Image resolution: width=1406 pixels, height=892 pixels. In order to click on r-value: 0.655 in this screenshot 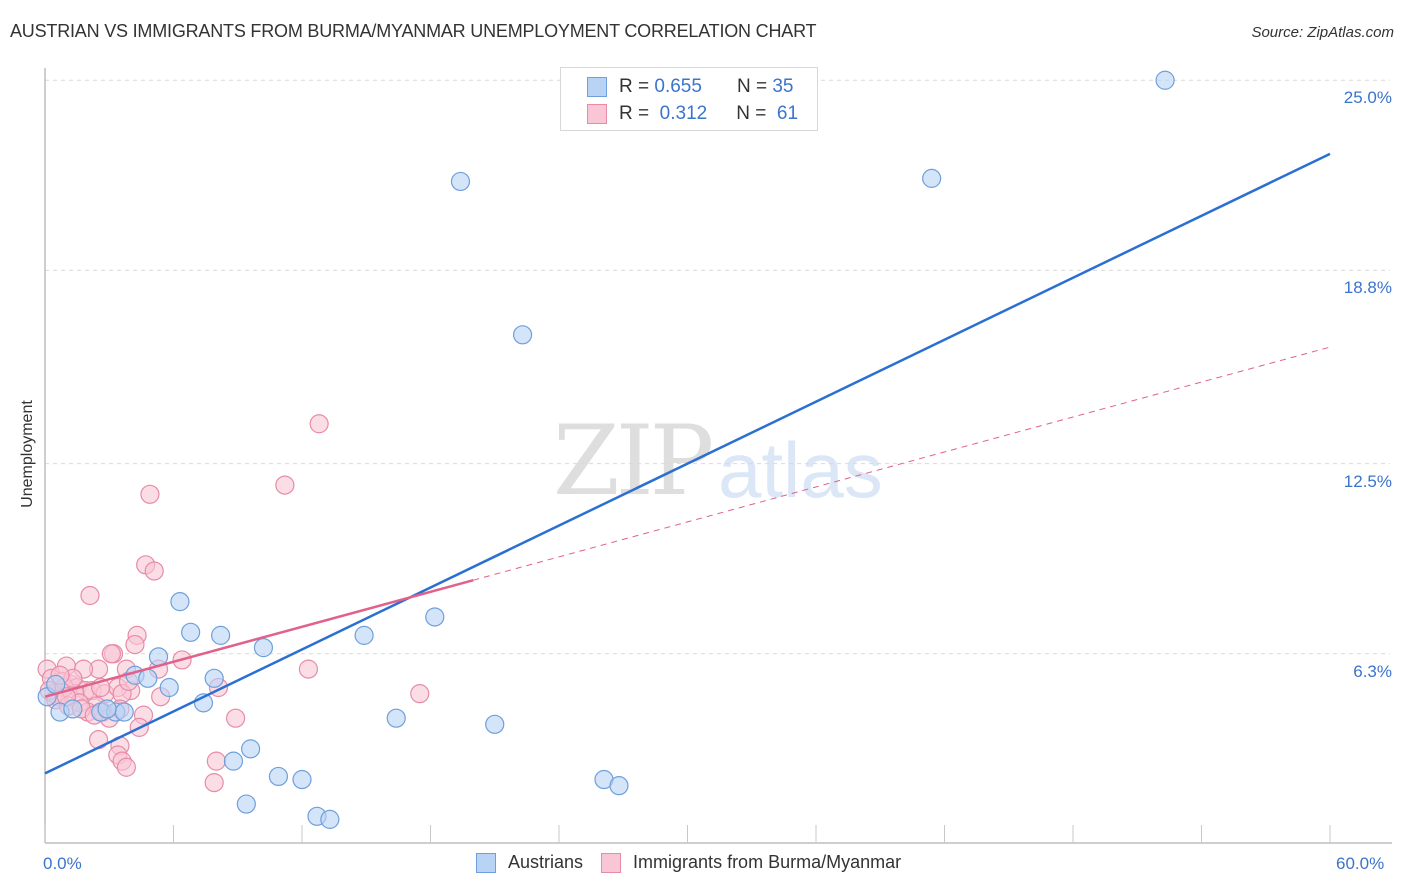, I will do `click(678, 86)`.